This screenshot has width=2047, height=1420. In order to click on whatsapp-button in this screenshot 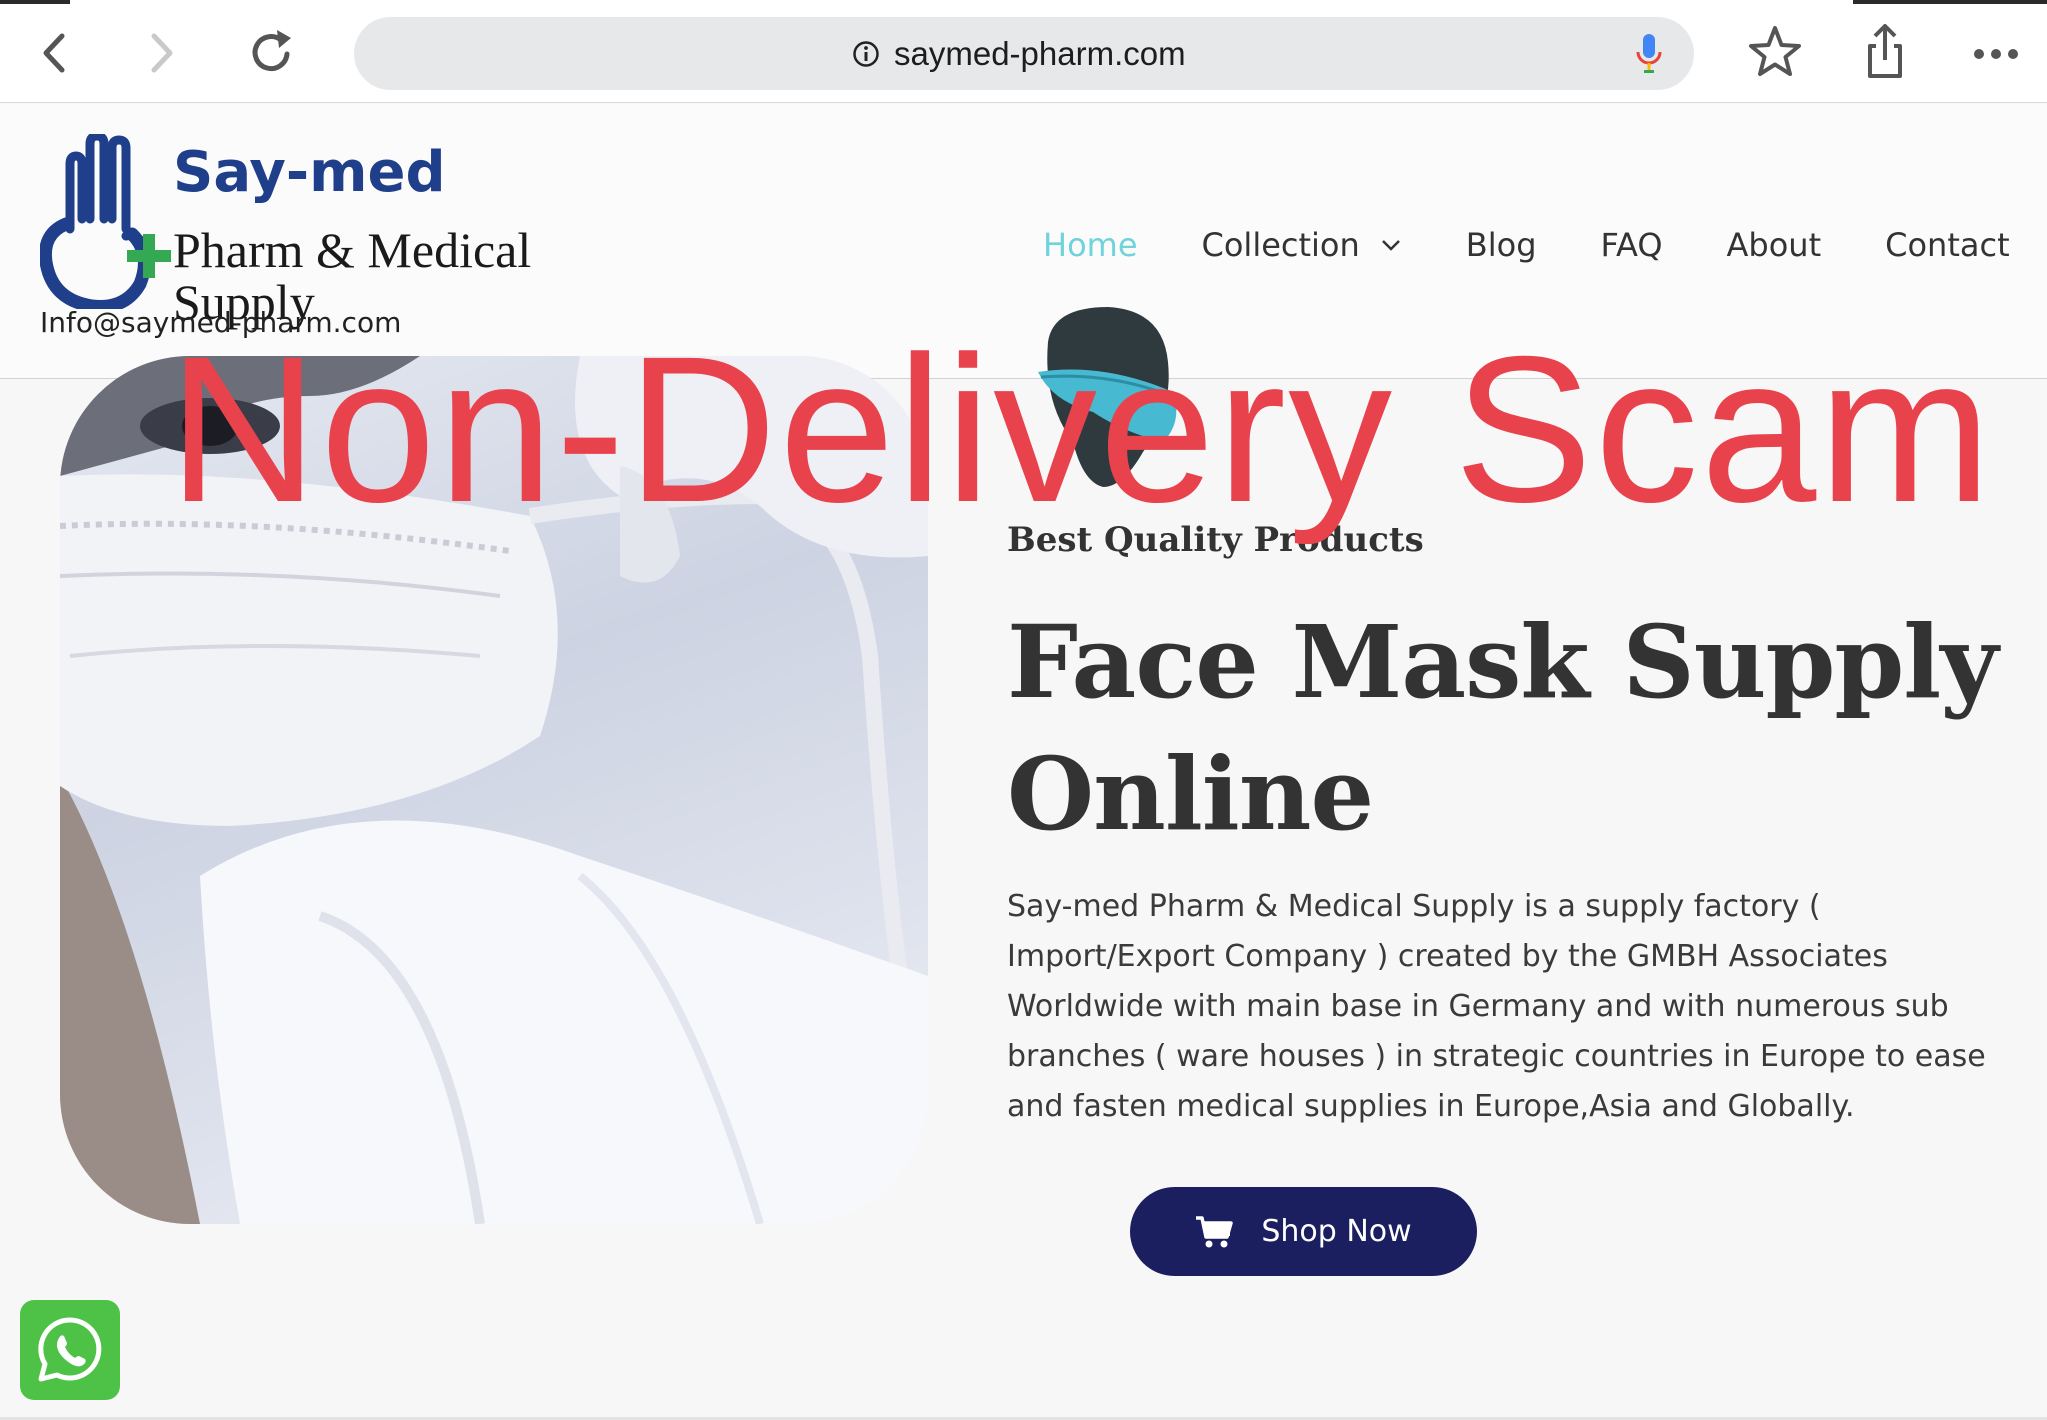, I will do `click(70, 1350)`.